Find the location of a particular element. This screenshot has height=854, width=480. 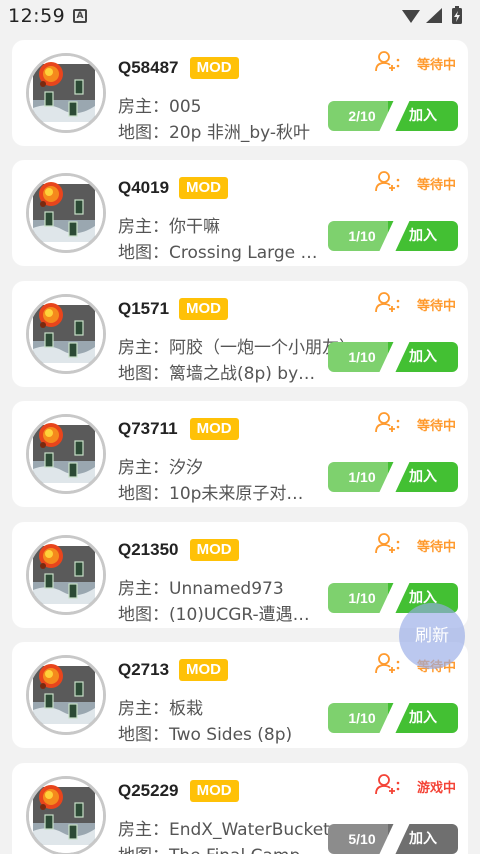

room-id: Q73711 is located at coordinates (148, 428).